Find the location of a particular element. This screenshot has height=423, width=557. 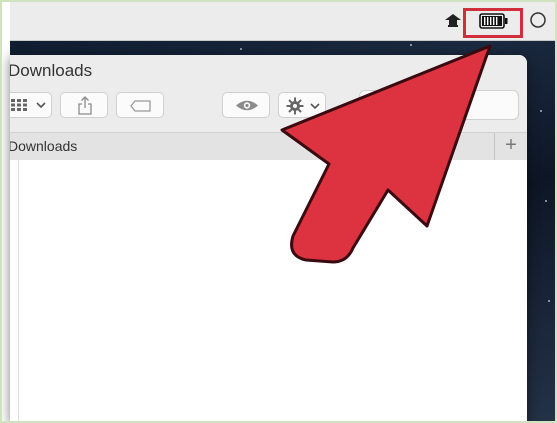

battery-highlight-box is located at coordinates (493, 23).